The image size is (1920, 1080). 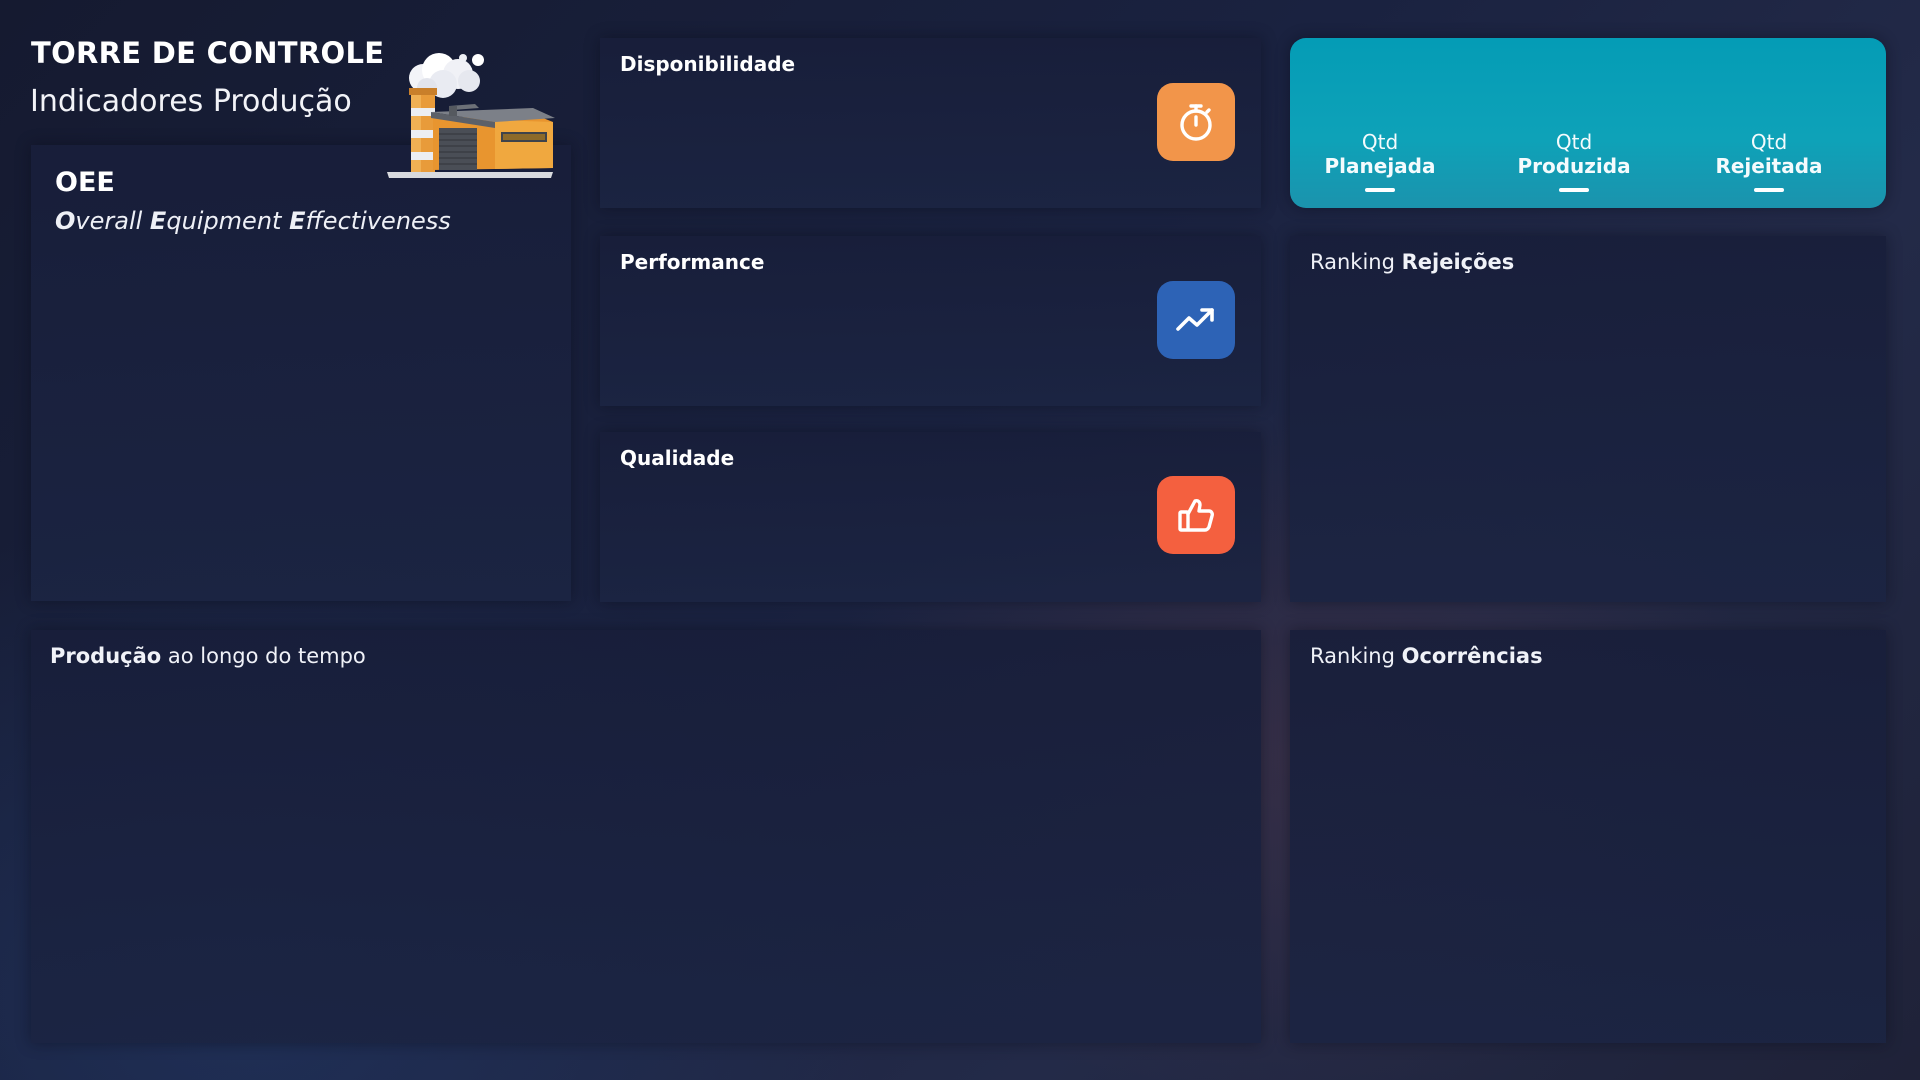 What do you see at coordinates (930, 517) in the screenshot?
I see `qualidade-card: Qualidade` at bounding box center [930, 517].